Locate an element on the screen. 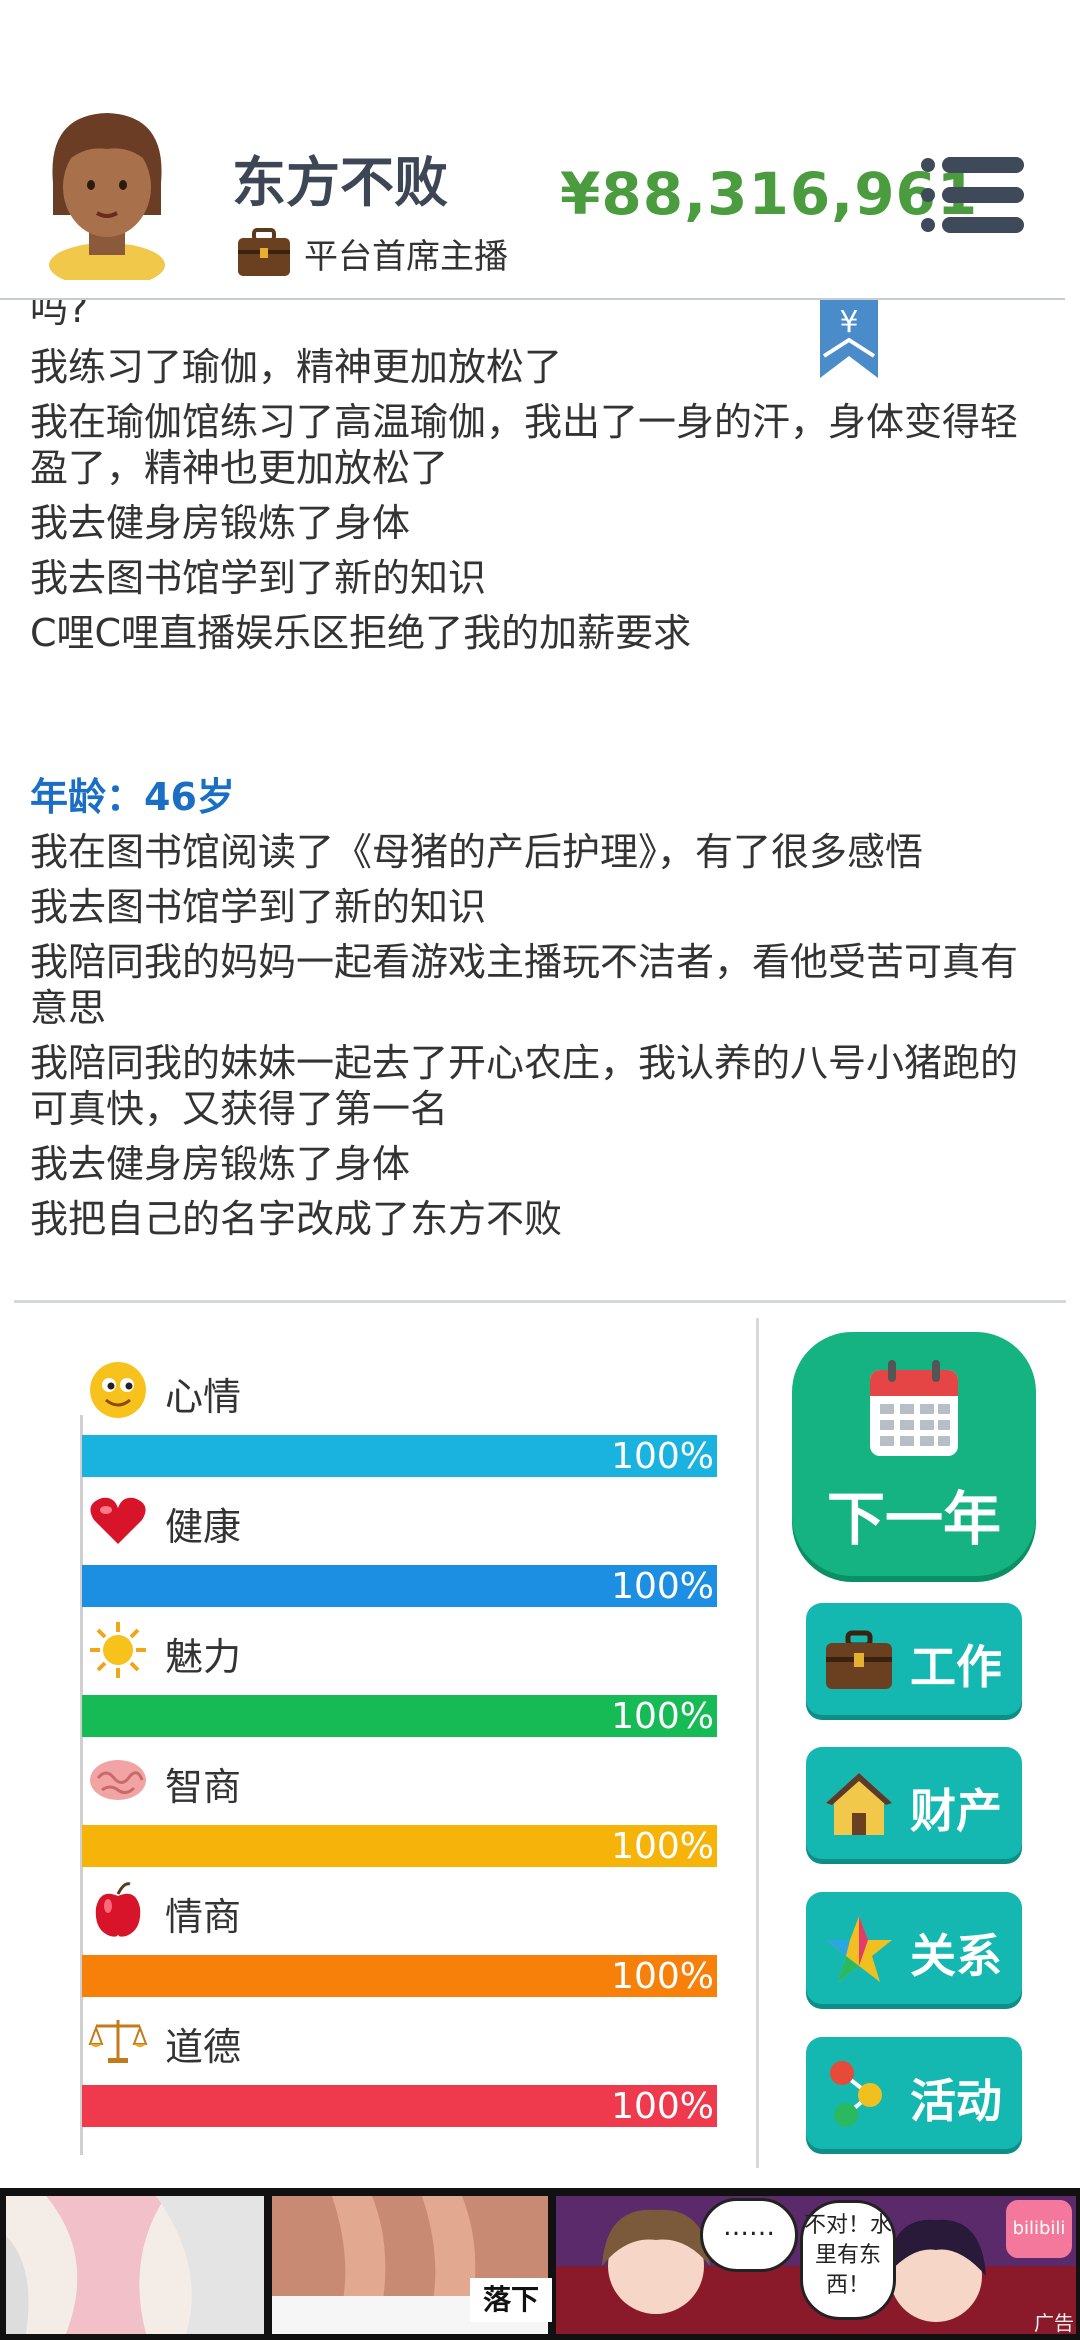 This screenshot has width=1080, height=2340. age-label: 年龄：46岁 is located at coordinates (132, 797).